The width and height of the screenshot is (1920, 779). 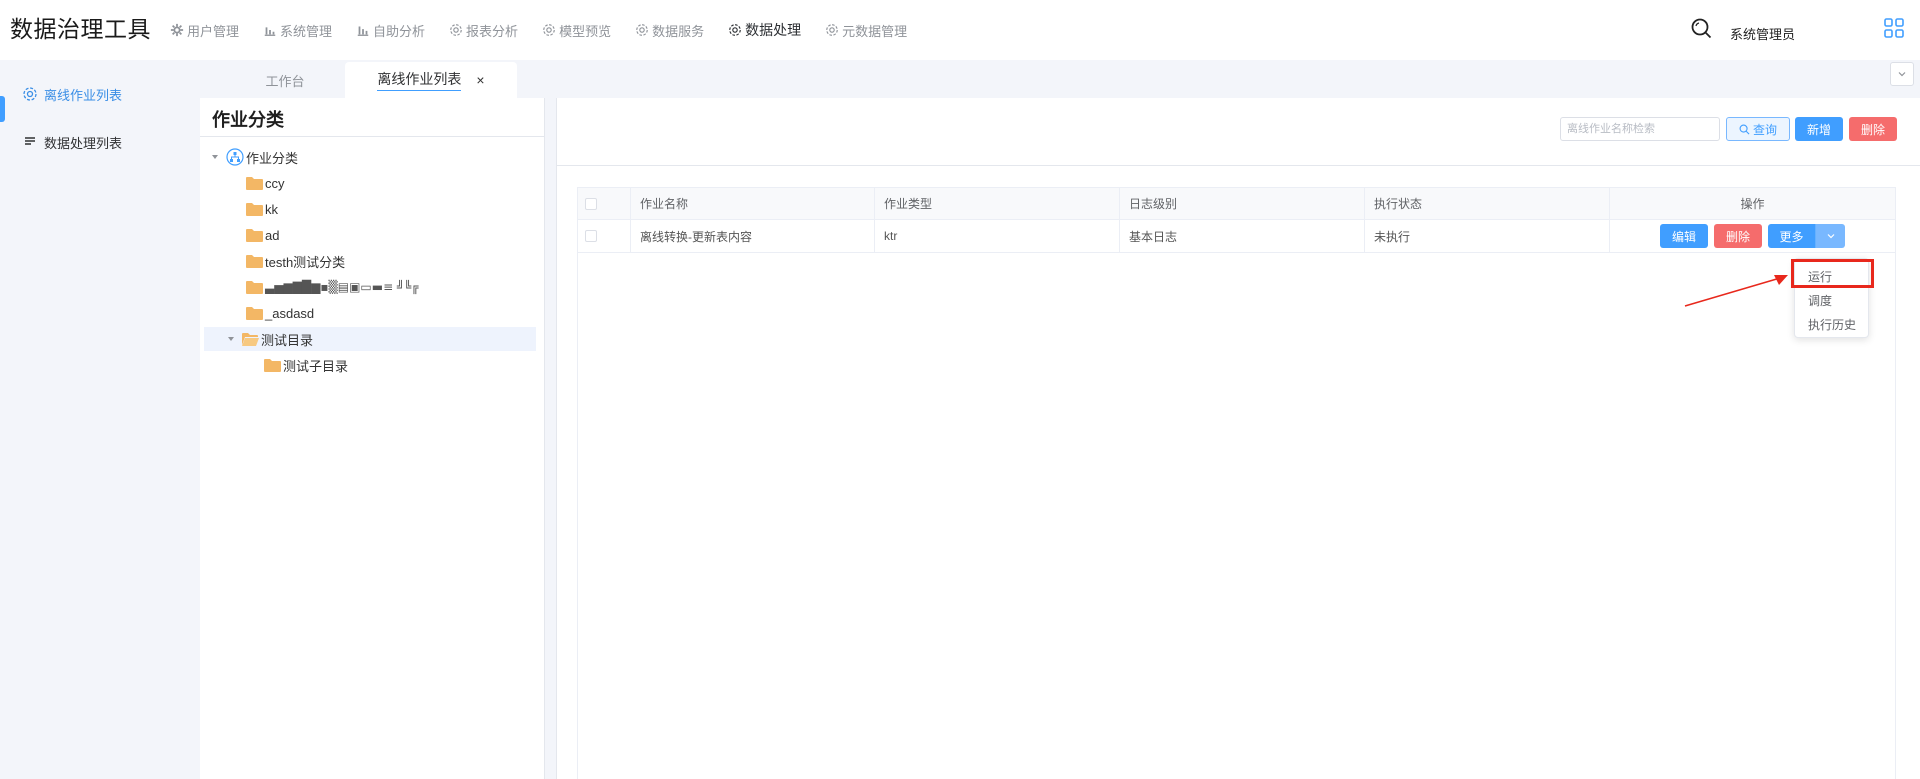 What do you see at coordinates (285, 80) in the screenshot?
I see `tab-workbench: 工作台` at bounding box center [285, 80].